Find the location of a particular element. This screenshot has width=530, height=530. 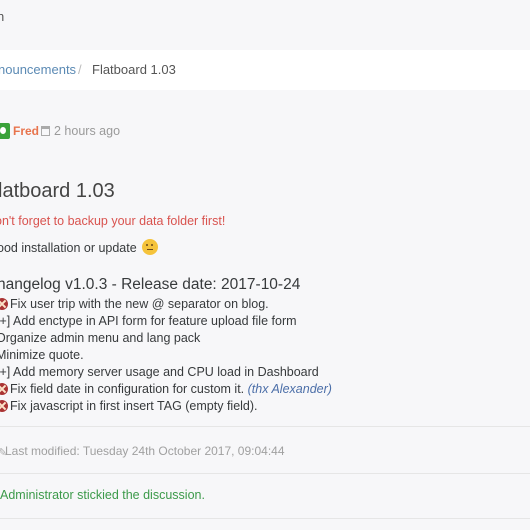

thinking-emoji-icon is located at coordinates (150, 247).